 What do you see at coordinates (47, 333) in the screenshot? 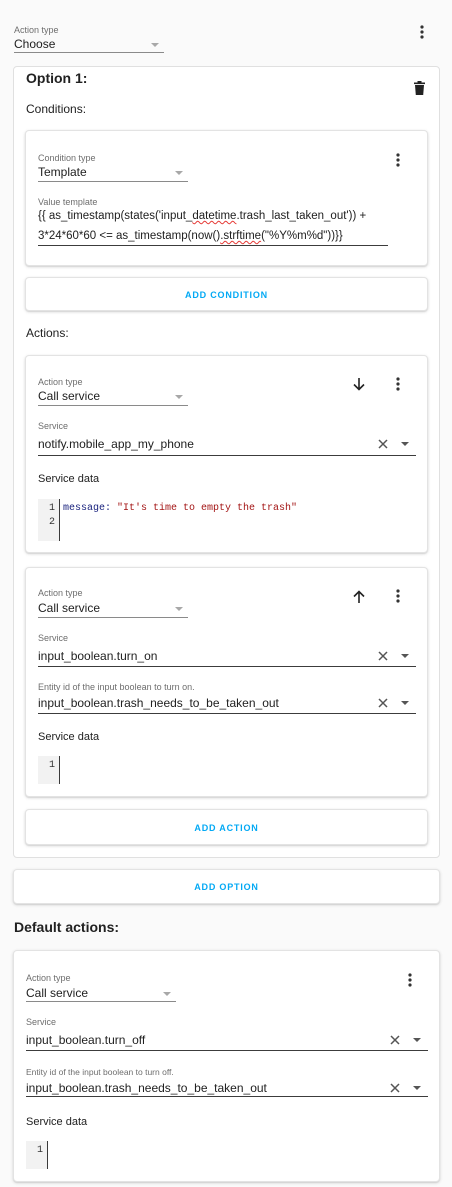
I see `actions-heading: Actions:` at bounding box center [47, 333].